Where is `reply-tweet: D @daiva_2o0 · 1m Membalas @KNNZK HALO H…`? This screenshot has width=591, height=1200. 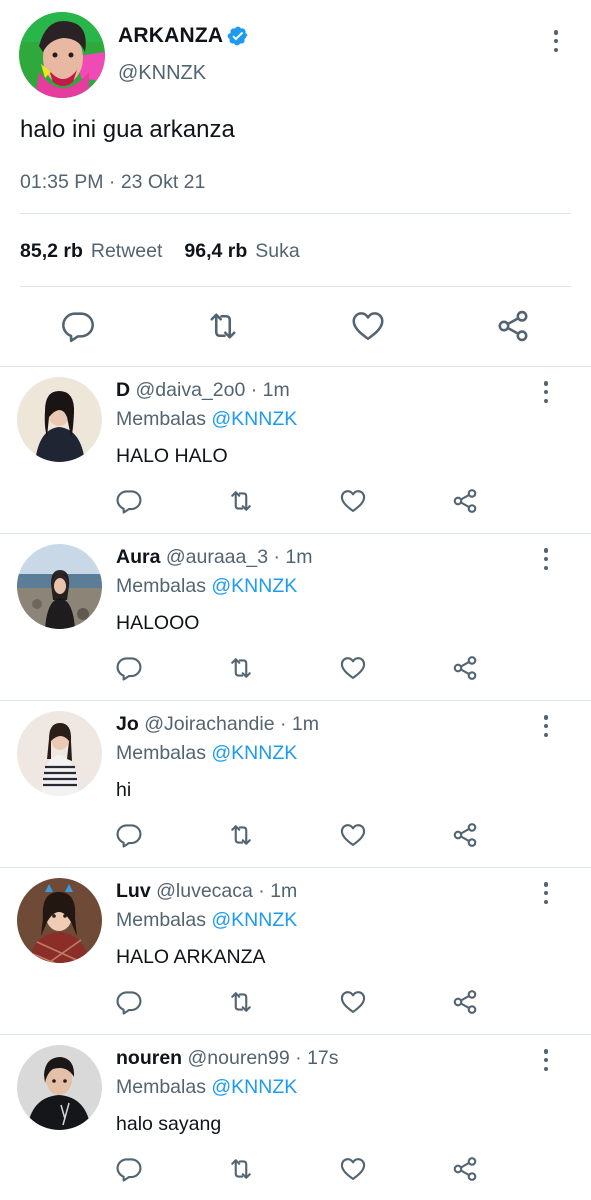
reply-tweet: D @daiva_2o0 · 1m Membalas @KNNZK HALO H… is located at coordinates (295, 450).